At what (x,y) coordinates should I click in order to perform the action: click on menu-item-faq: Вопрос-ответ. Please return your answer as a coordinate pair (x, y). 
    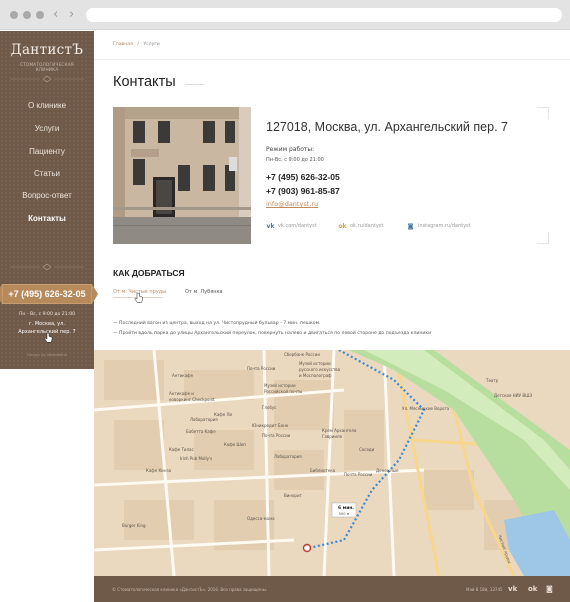
    Looking at the image, I should click on (47, 195).